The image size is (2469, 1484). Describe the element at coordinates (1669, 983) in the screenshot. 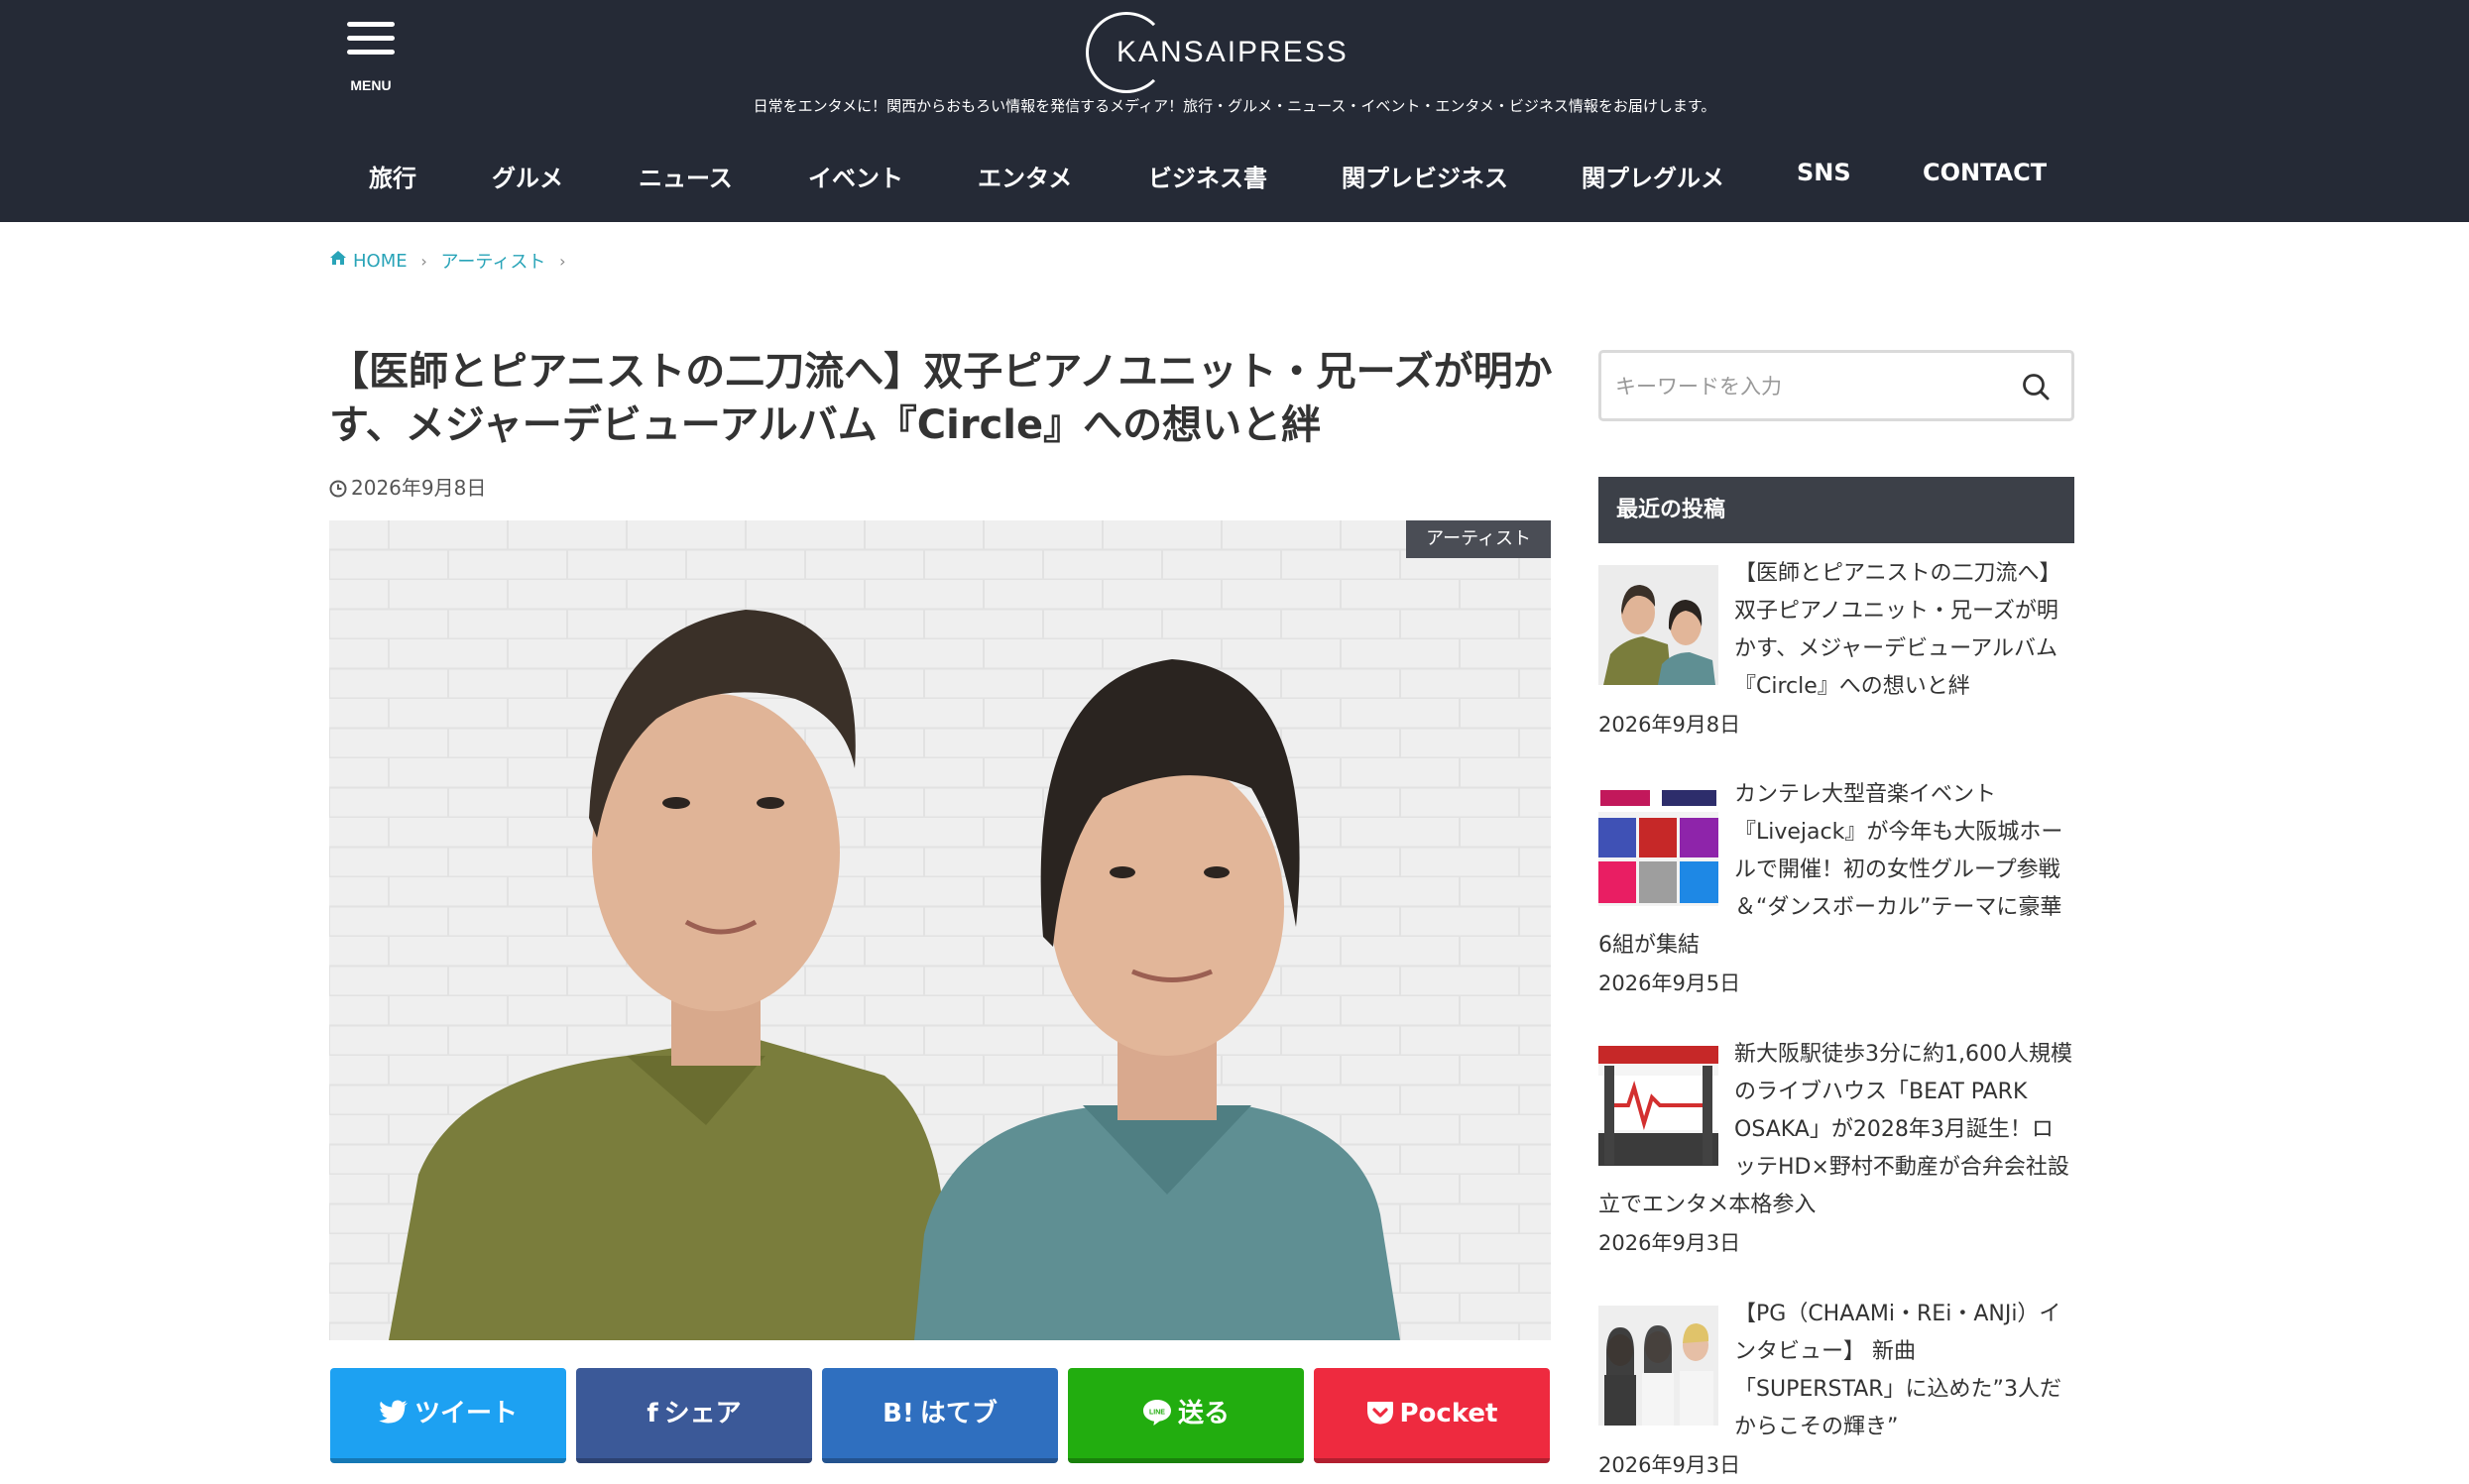

I see `post-date: 2026年9月5日` at that location.